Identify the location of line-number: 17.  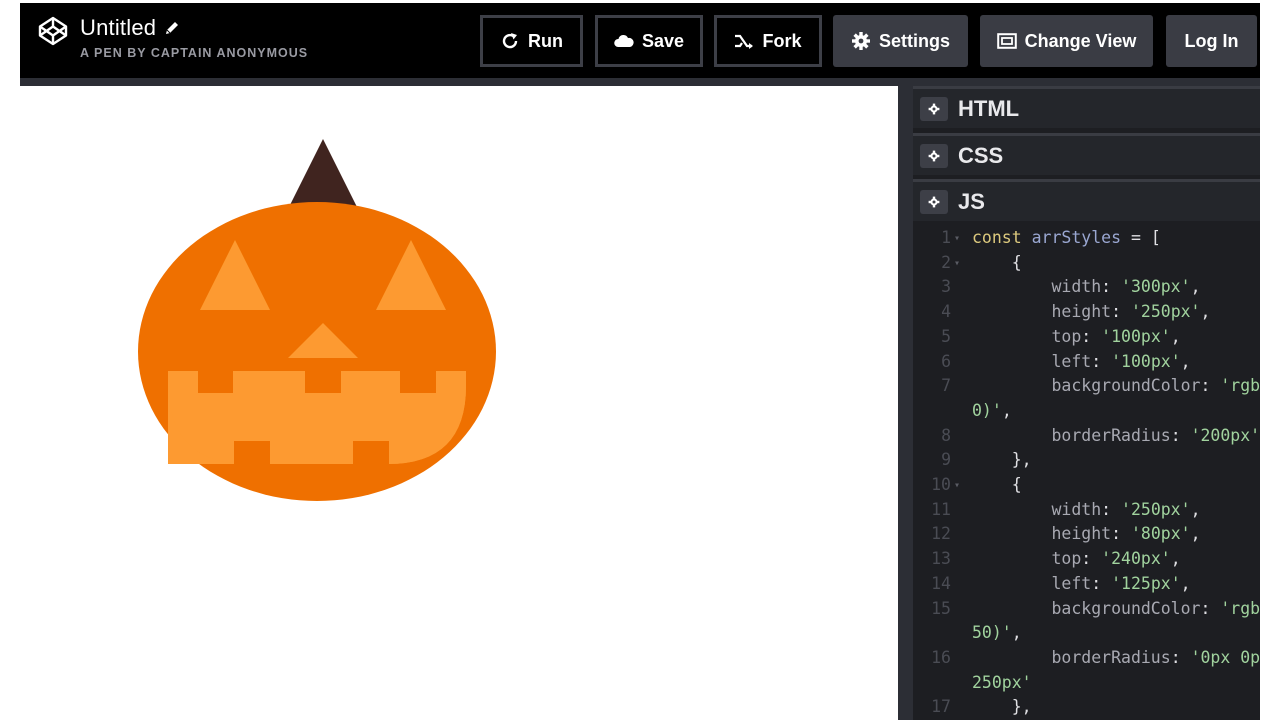
(941, 707).